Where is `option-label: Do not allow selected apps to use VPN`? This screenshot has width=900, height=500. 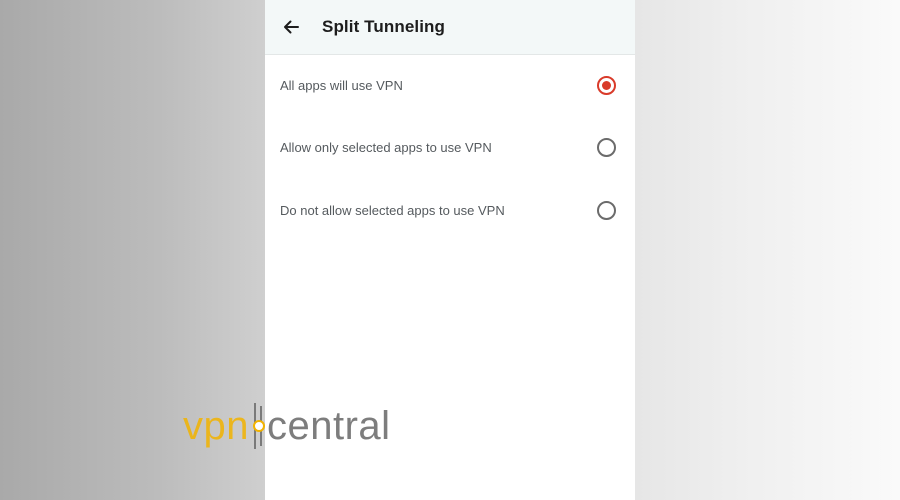 option-label: Do not allow selected apps to use VPN is located at coordinates (392, 210).